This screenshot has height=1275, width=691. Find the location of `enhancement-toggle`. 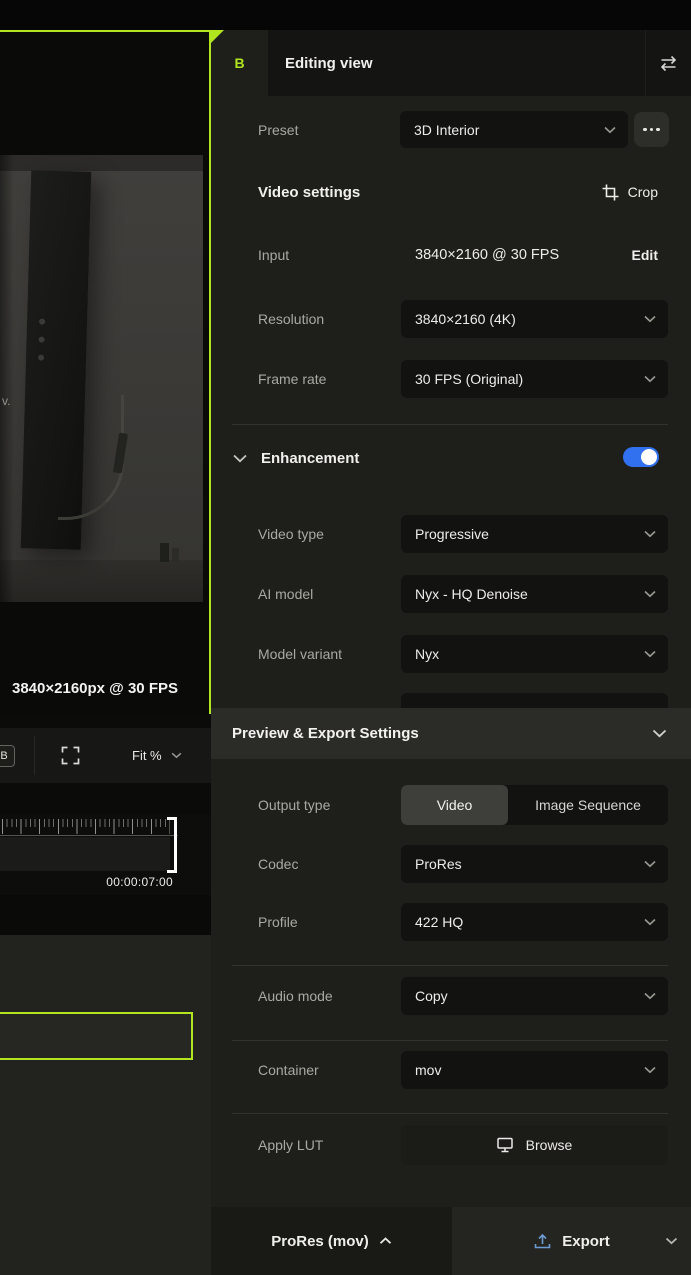

enhancement-toggle is located at coordinates (641, 457).